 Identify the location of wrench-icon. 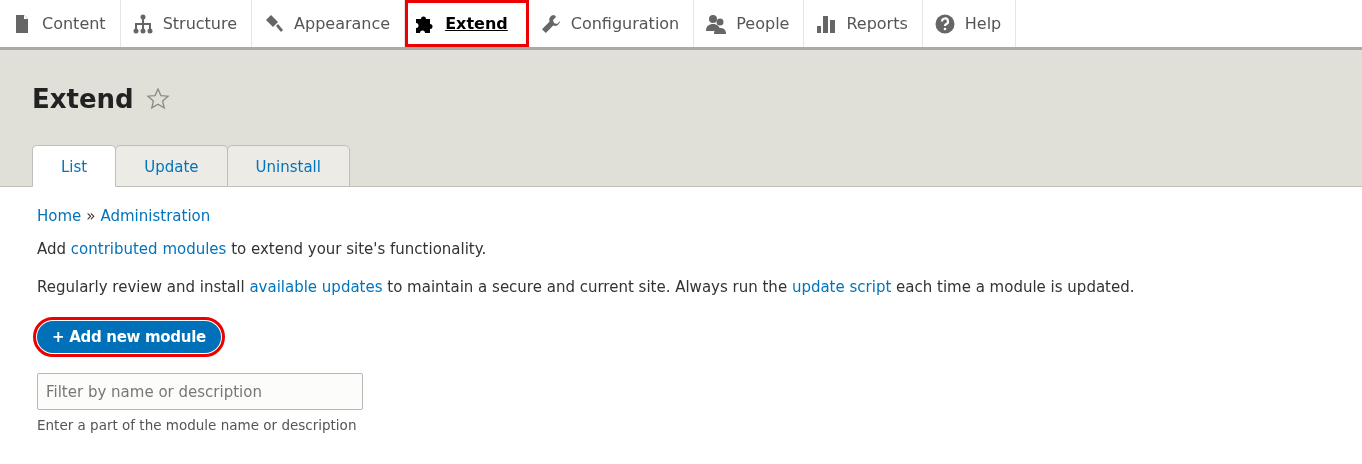
(550, 23).